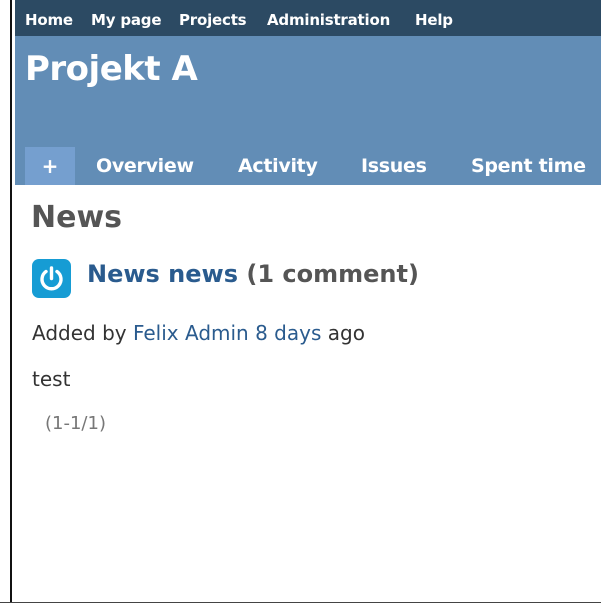 The height and width of the screenshot is (609, 601). I want to click on tab-issues: Issues, so click(394, 166).